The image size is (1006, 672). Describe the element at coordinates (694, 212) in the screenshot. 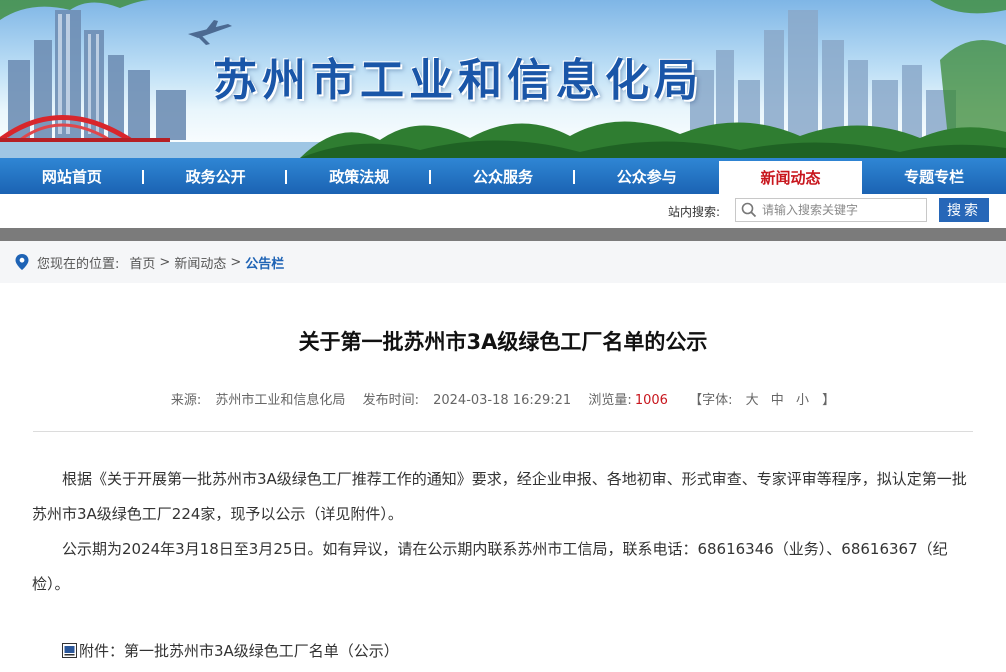

I see `search-label: 站内搜索:` at that location.